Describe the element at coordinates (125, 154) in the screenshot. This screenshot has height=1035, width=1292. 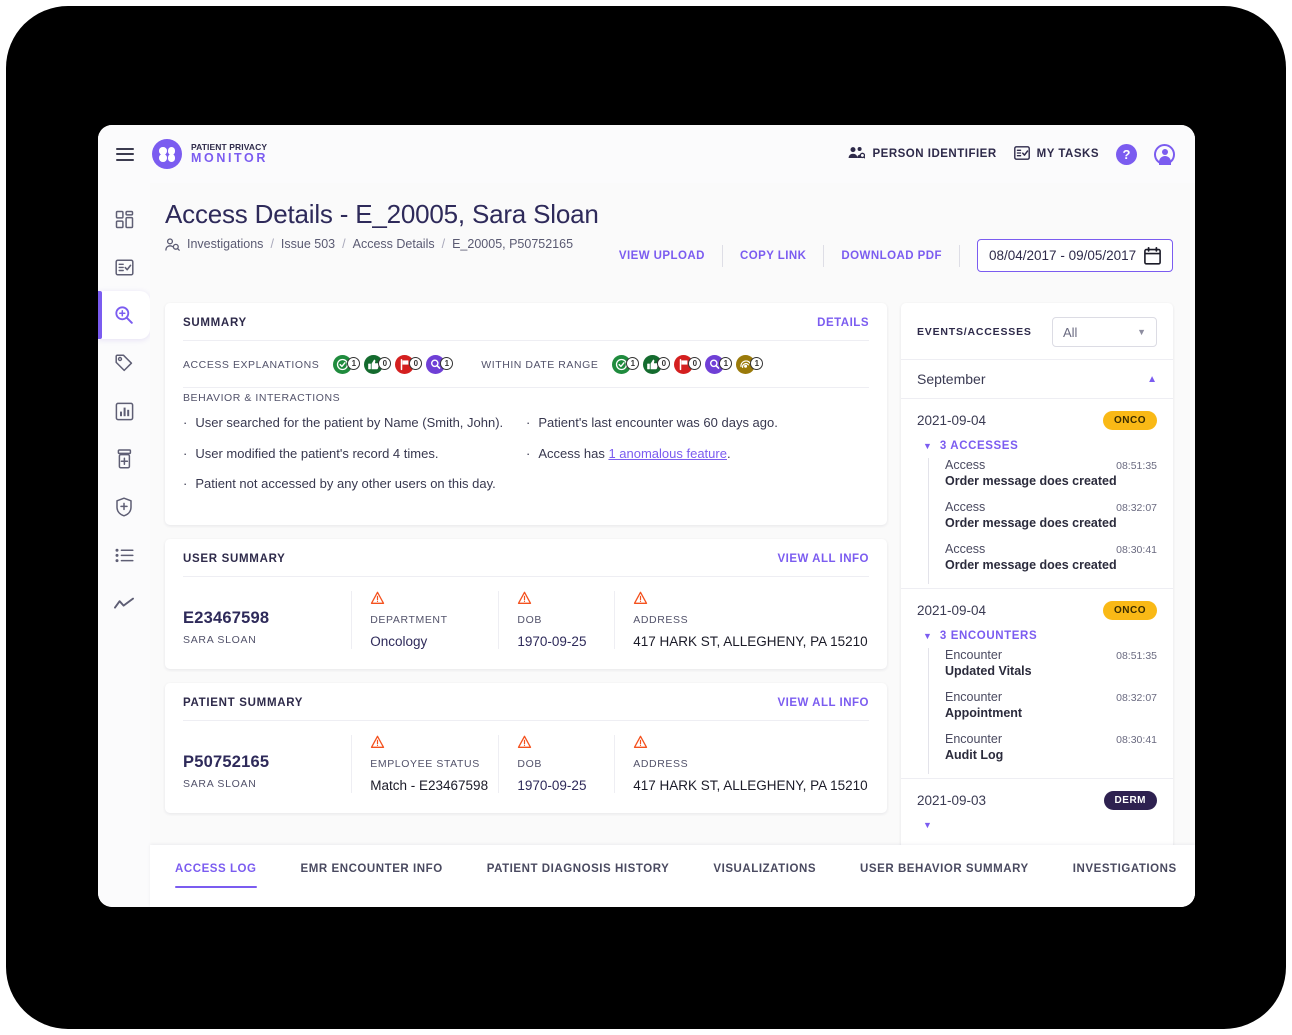
I see `hamburger-menu-icon` at that location.